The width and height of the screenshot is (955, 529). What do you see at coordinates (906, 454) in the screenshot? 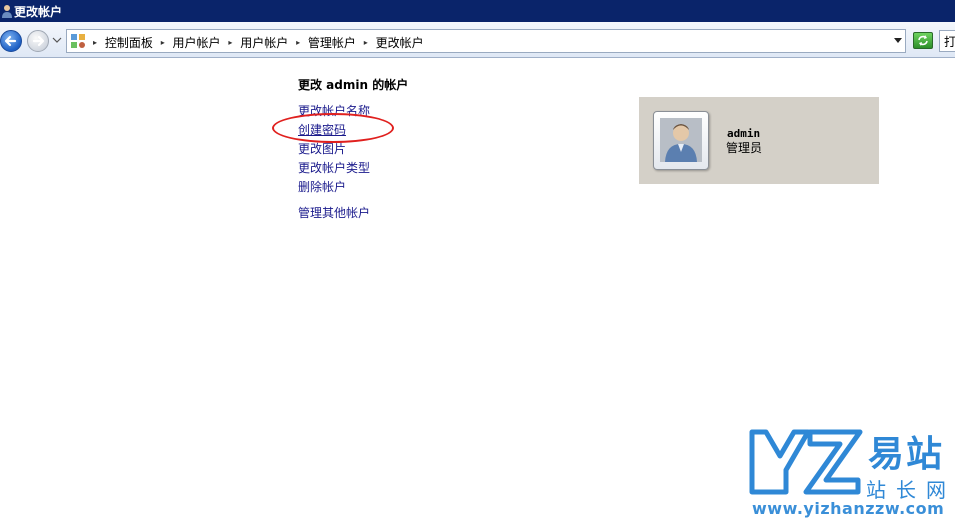
I see `watermark-title: 易站` at bounding box center [906, 454].